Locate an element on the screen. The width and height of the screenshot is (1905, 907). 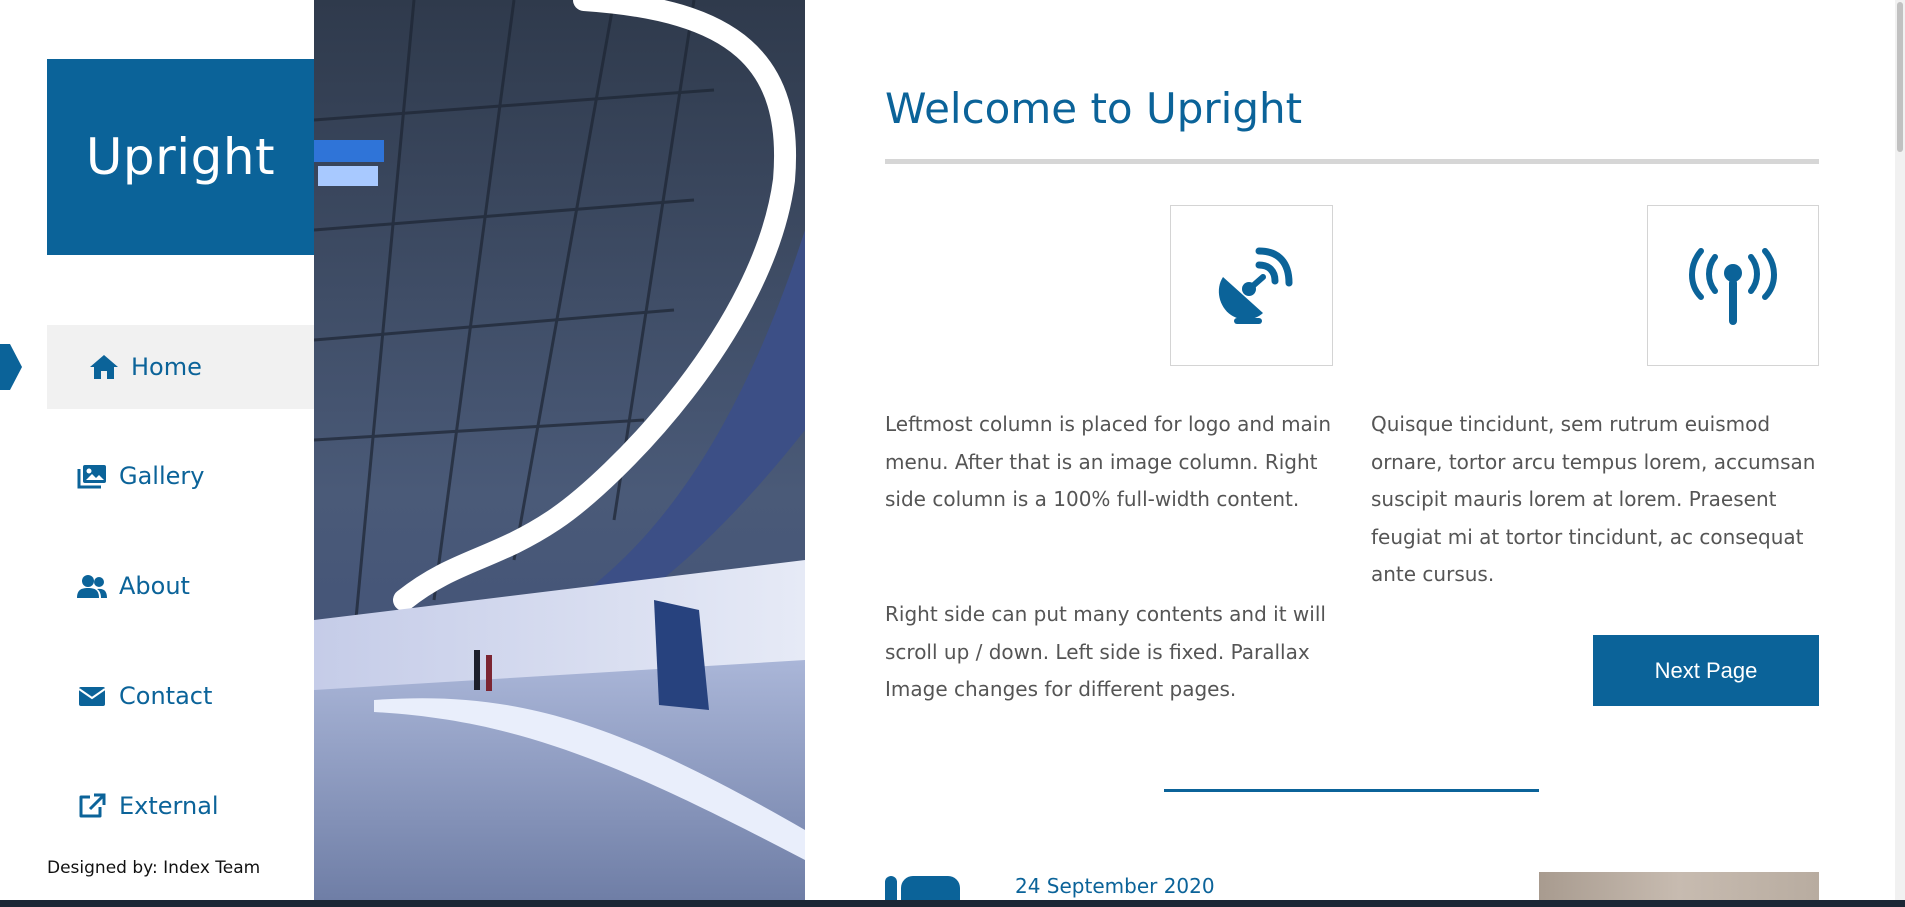
nav-item-gallery: Gallery is located at coordinates (180, 476).